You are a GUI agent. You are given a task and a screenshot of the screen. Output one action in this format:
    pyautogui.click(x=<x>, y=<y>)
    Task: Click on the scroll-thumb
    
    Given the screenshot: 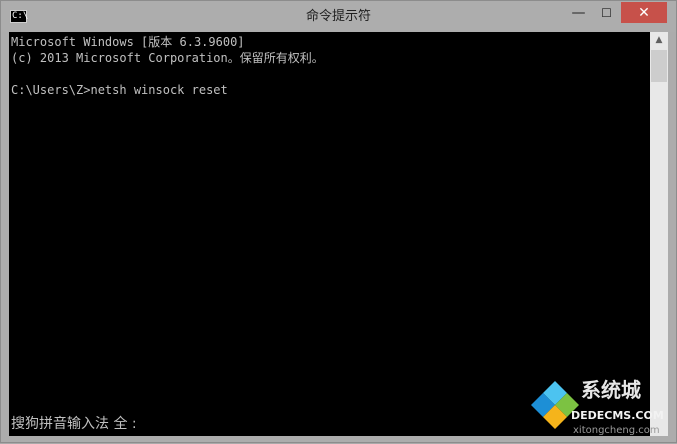 What is the action you would take?
    pyautogui.click(x=659, y=66)
    